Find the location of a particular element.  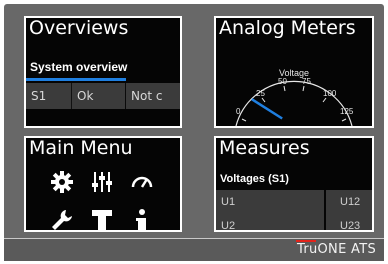

system-overview-header: System overview is located at coordinates (79, 67).